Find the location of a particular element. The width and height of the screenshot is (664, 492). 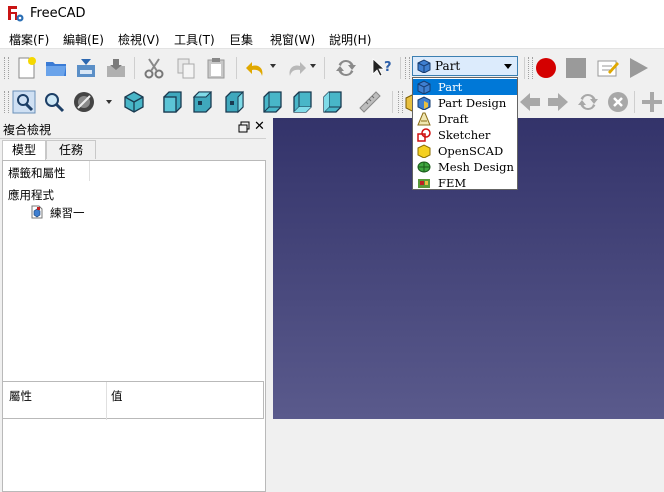

chevron-down-icon is located at coordinates (508, 66).